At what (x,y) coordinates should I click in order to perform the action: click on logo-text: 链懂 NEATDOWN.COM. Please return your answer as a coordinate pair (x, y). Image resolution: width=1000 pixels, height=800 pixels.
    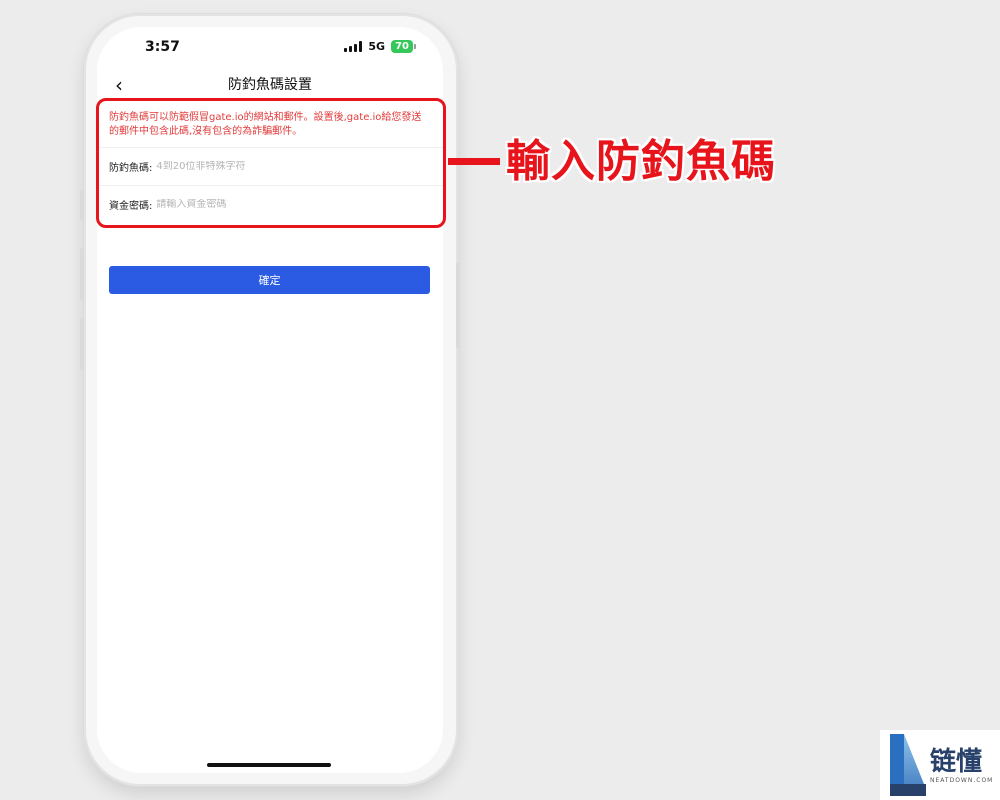
    Looking at the image, I should click on (961, 765).